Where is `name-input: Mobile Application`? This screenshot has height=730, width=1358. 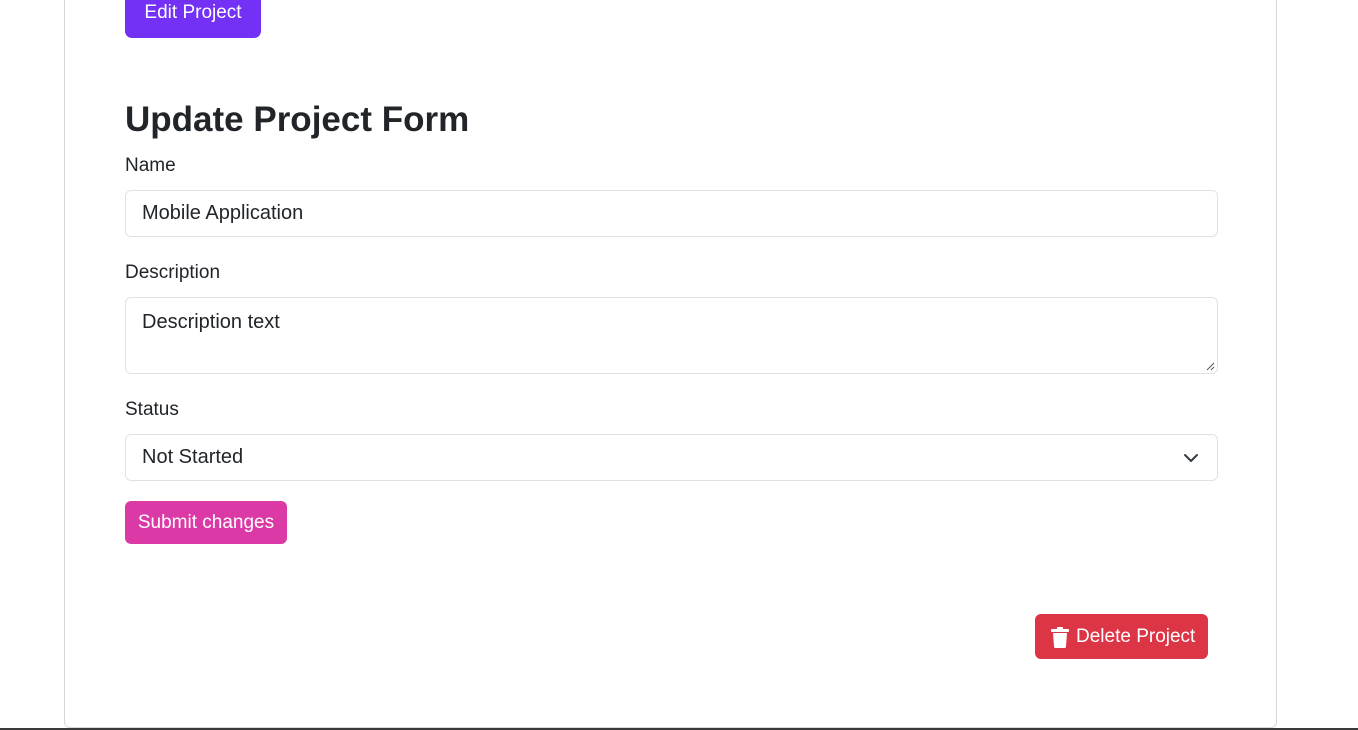
name-input: Mobile Application is located at coordinates (671, 213).